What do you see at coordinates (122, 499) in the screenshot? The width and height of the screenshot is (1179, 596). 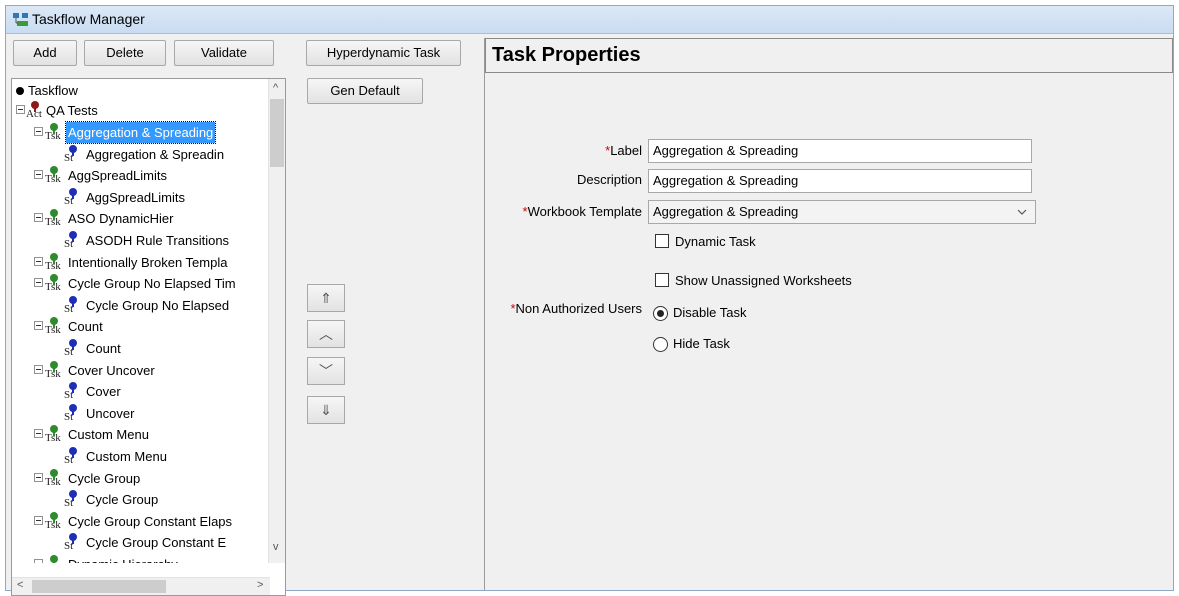 I see `step-label: Cycle Group` at bounding box center [122, 499].